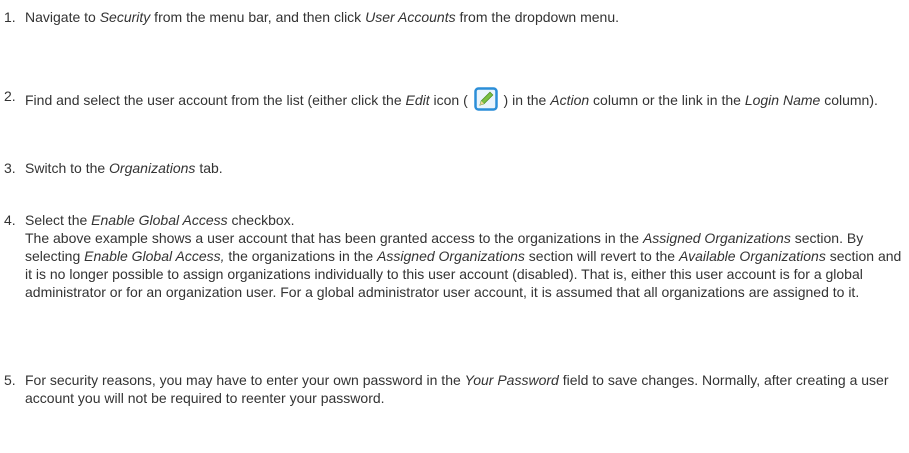 Image resolution: width=909 pixels, height=453 pixels. I want to click on menu-item-user-accounts: User Accounts, so click(410, 17).